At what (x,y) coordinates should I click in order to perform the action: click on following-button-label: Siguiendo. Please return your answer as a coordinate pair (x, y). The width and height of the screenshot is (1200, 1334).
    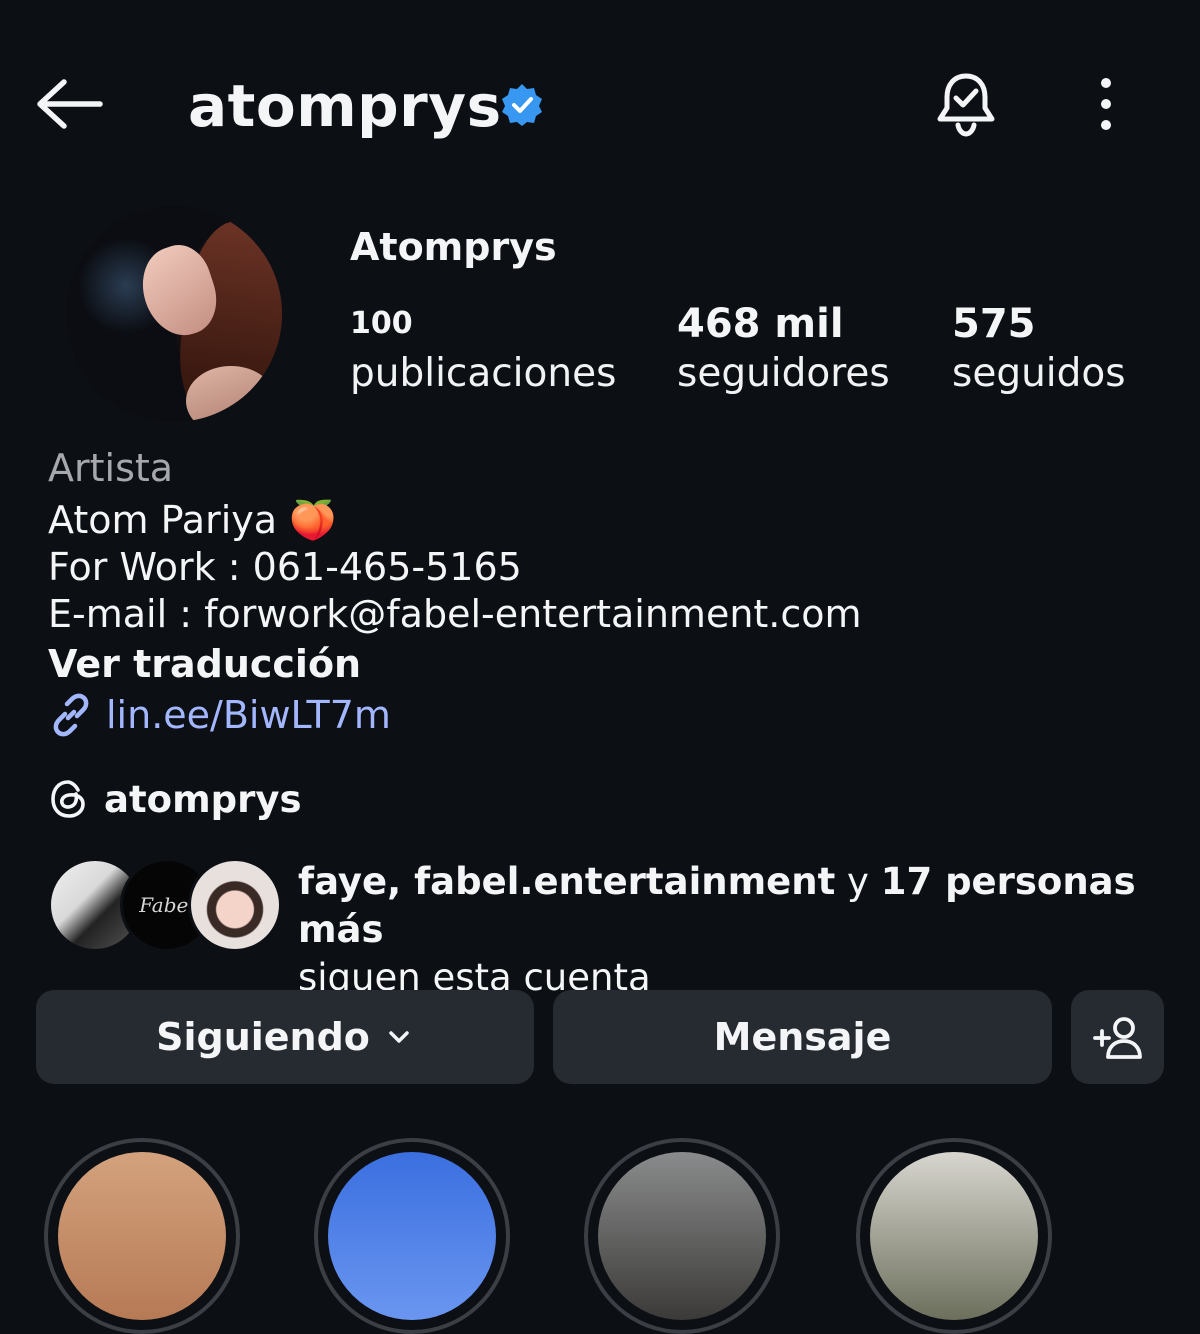
    Looking at the image, I should click on (263, 1037).